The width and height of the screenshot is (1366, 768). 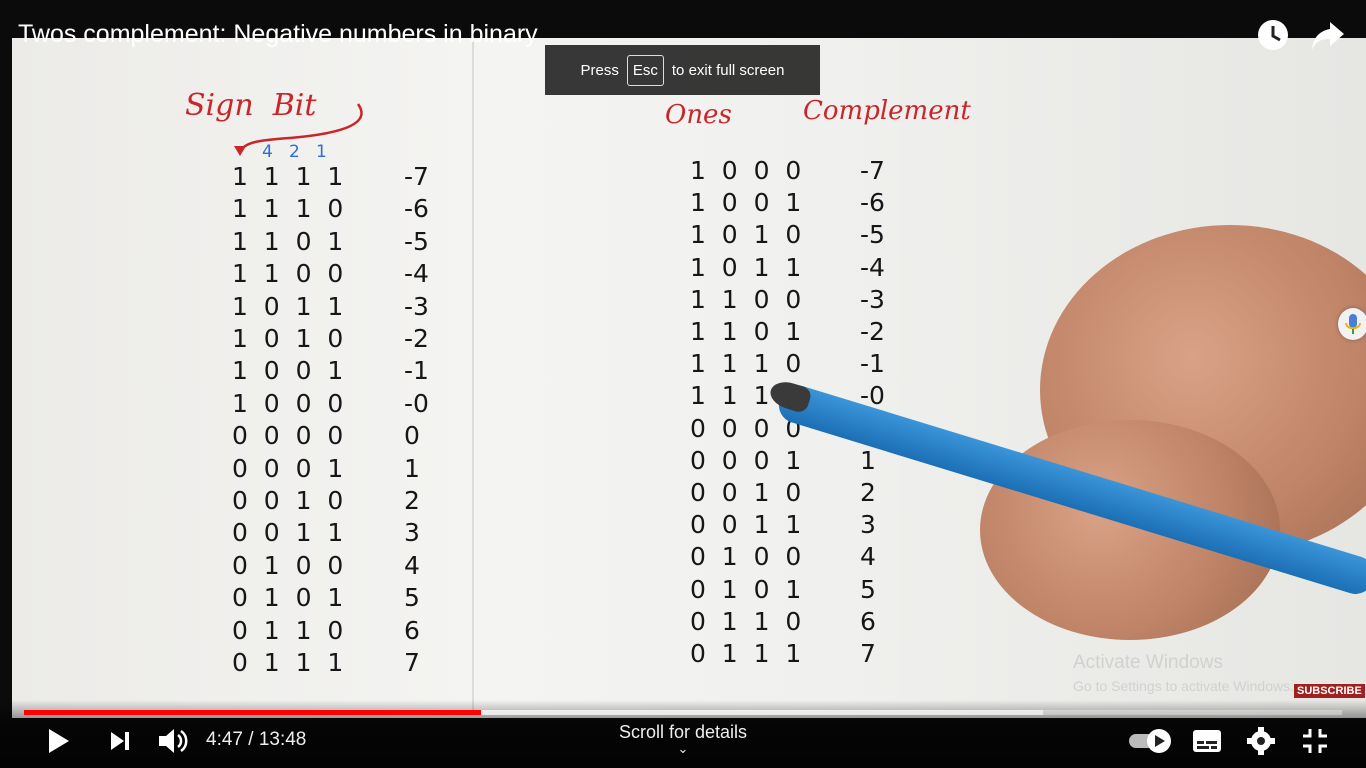 I want to click on next-icon, so click(x=120, y=741).